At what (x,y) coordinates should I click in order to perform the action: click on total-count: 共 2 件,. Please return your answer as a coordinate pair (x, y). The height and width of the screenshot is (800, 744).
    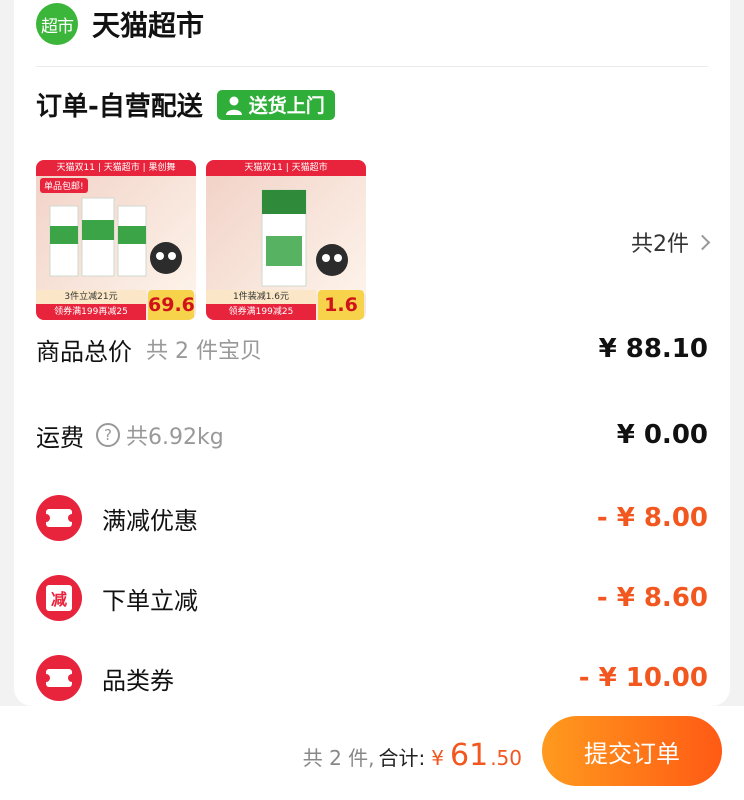
    Looking at the image, I should click on (338, 758).